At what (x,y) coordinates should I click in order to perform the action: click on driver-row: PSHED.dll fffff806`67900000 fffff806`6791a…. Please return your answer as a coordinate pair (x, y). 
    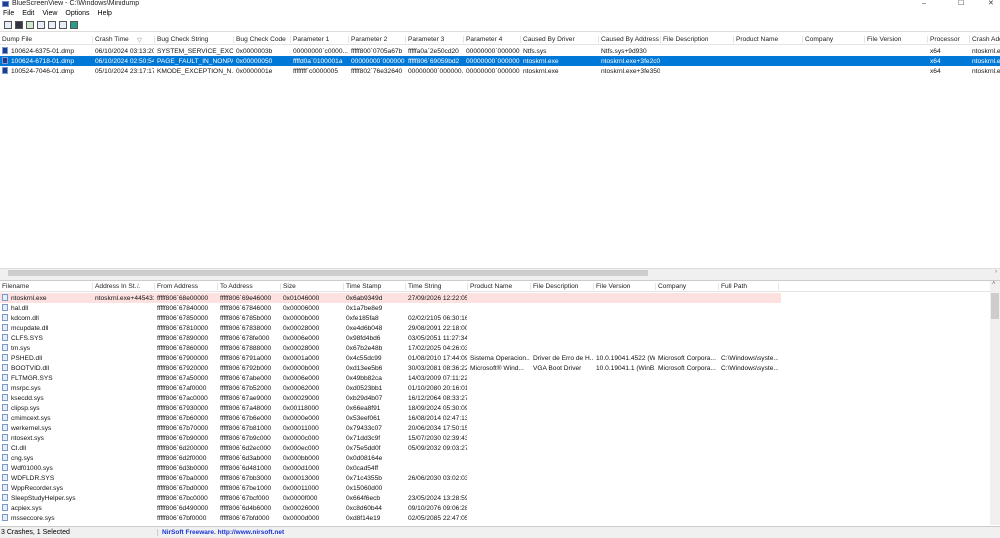
    Looking at the image, I should click on (390, 358).